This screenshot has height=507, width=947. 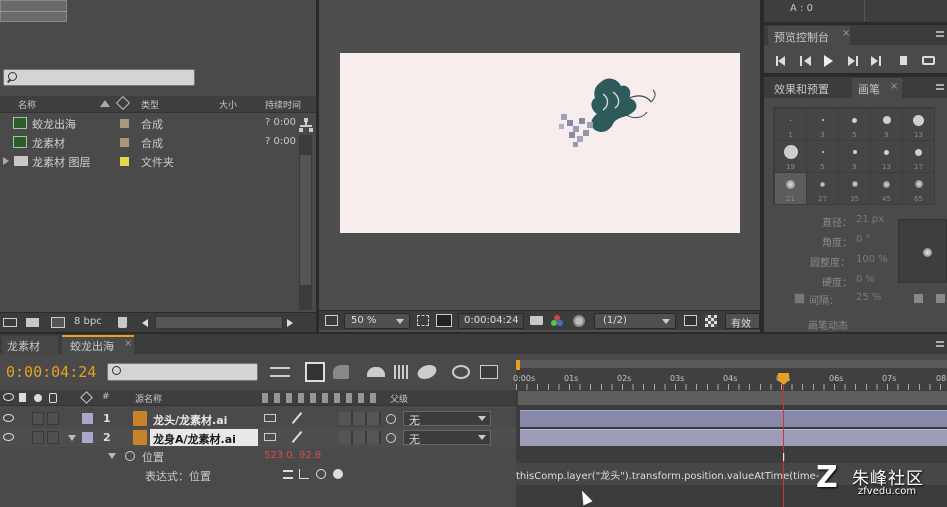 I want to click on col-duration: 持续时间, so click(x=283, y=104).